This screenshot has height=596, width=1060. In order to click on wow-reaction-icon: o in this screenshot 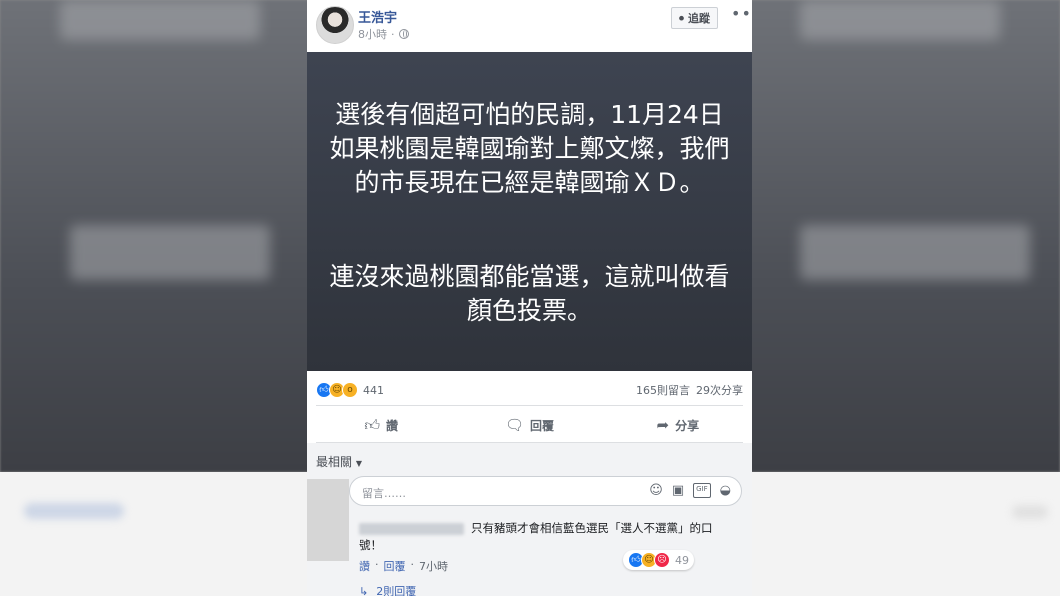, I will do `click(350, 390)`.